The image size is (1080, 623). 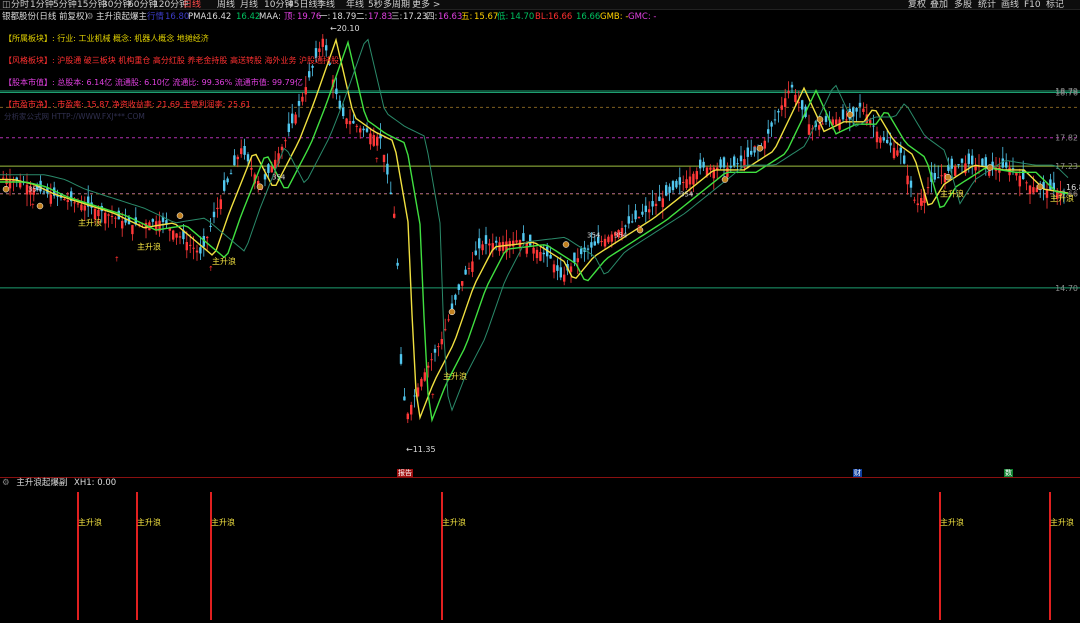 I want to click on sub-panel-title: 主升浪起爆副, so click(x=41, y=483).